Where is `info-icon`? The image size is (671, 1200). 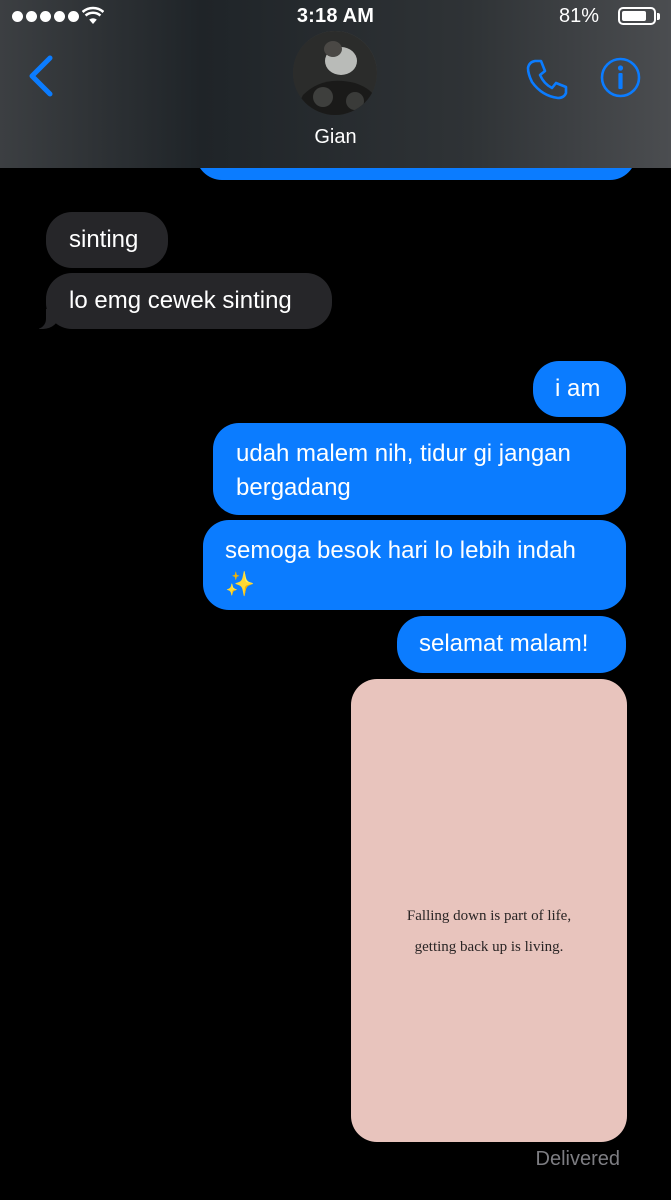
info-icon is located at coordinates (620, 77).